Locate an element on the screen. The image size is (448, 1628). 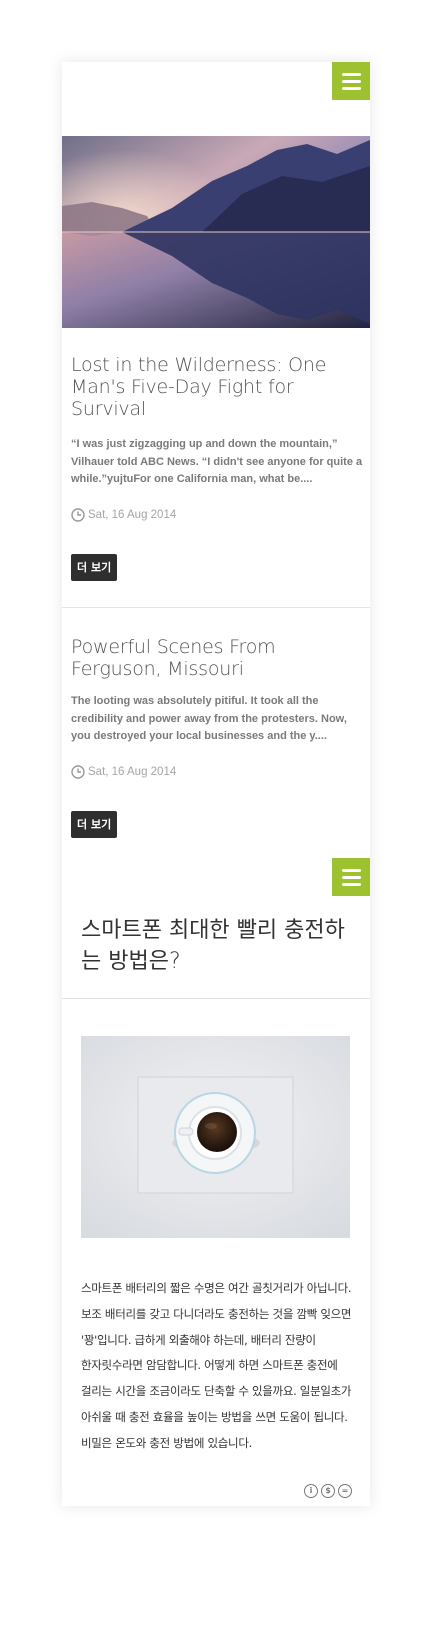
post-item: Powerful Scenes From Ferguson, Missouri is located at coordinates (217, 658).